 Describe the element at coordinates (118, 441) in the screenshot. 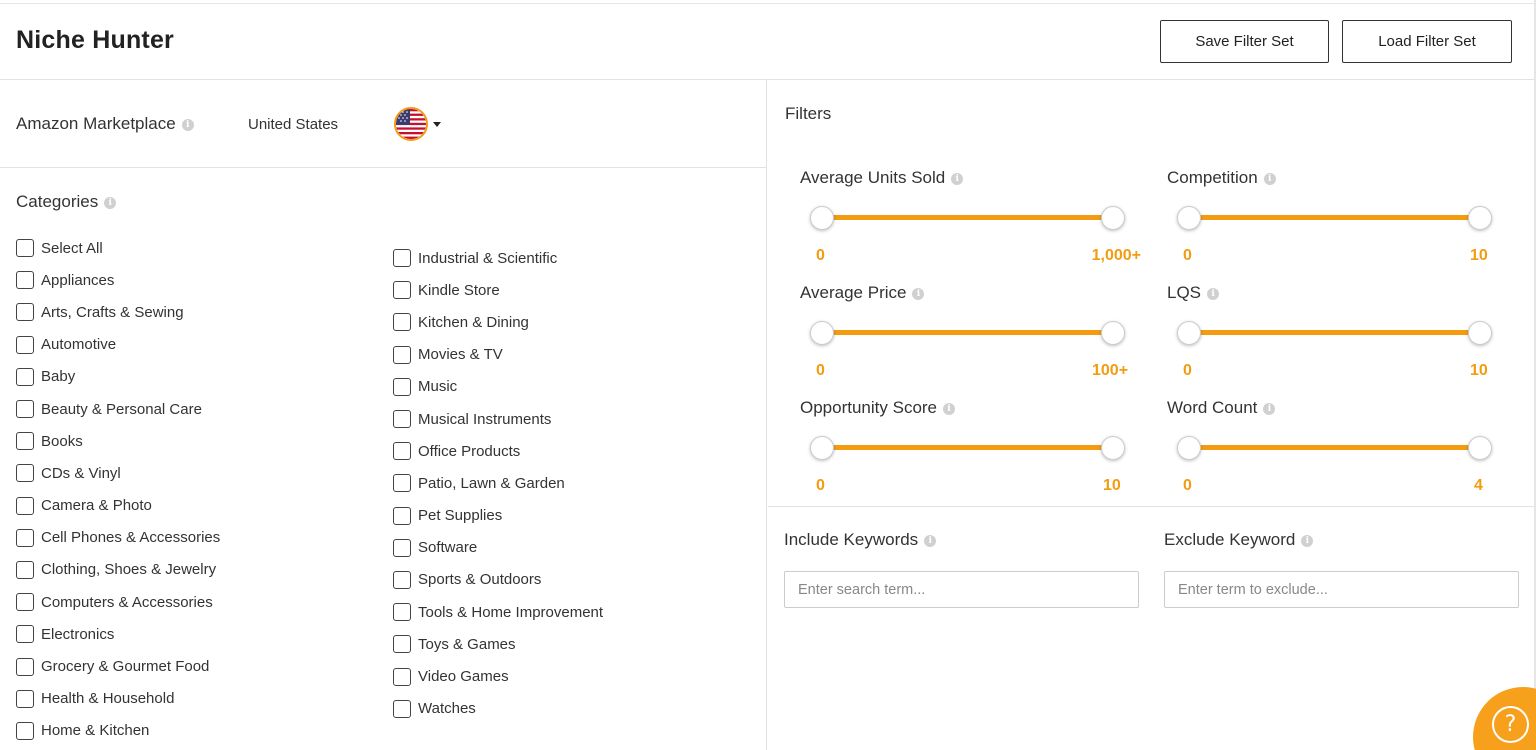

I see `category-checkbox-item: Books` at that location.